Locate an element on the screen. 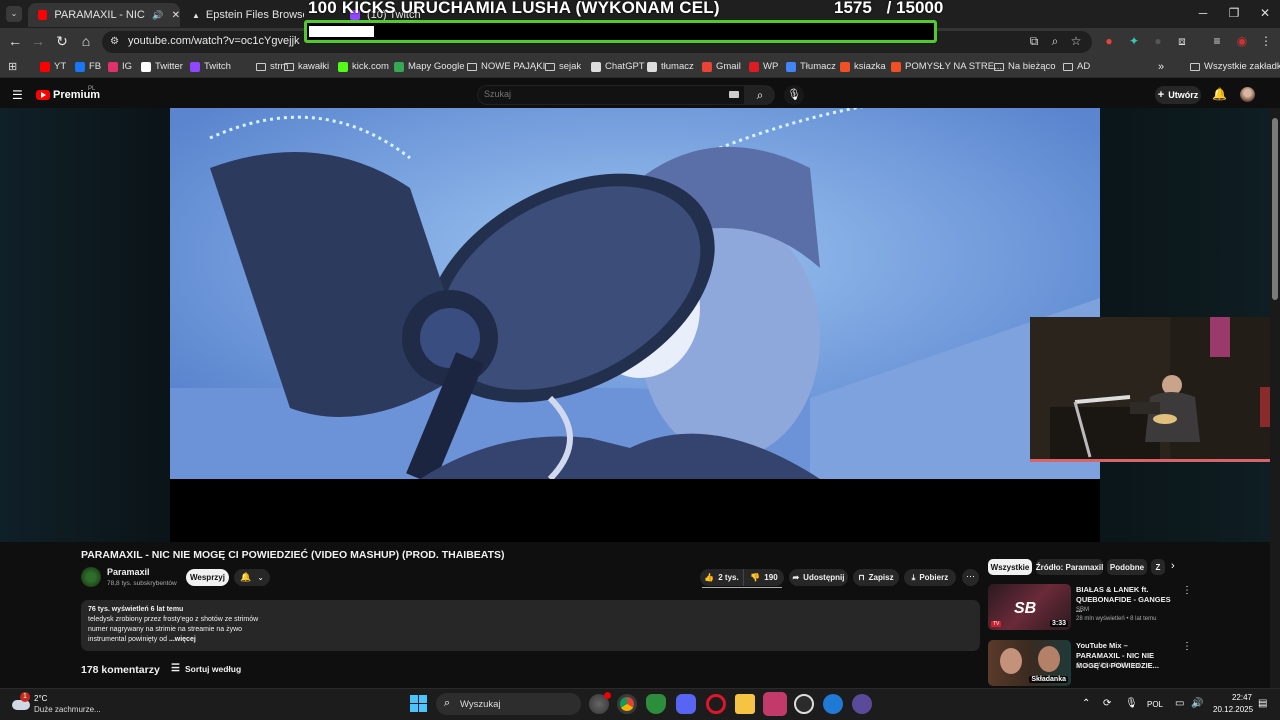 Image resolution: width=1280 pixels, height=720 pixels. subscription-bell-button: 🔔 ⌄ is located at coordinates (252, 577).